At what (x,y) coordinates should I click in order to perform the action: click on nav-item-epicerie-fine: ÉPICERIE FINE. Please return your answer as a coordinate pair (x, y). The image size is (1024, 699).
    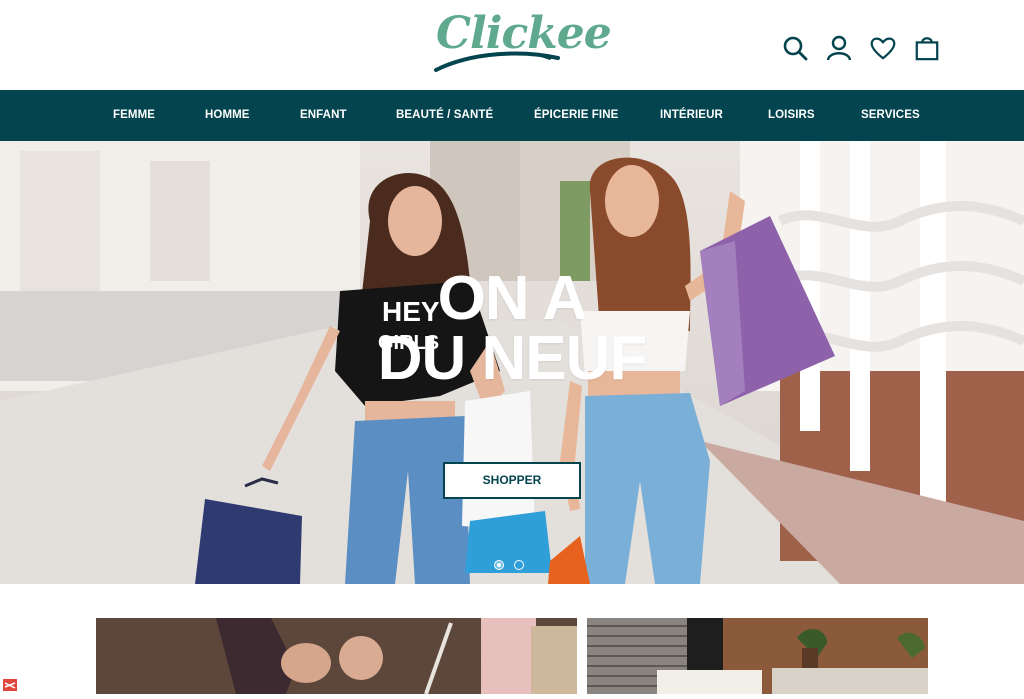
    Looking at the image, I should click on (576, 115).